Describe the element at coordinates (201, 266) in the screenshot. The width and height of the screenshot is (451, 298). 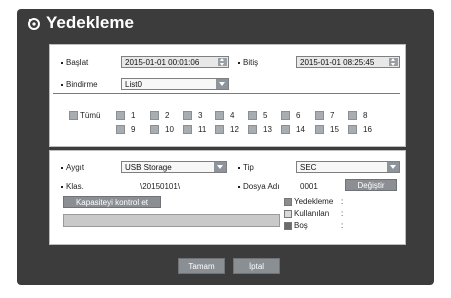
I see `ok-button: Tamam` at that location.